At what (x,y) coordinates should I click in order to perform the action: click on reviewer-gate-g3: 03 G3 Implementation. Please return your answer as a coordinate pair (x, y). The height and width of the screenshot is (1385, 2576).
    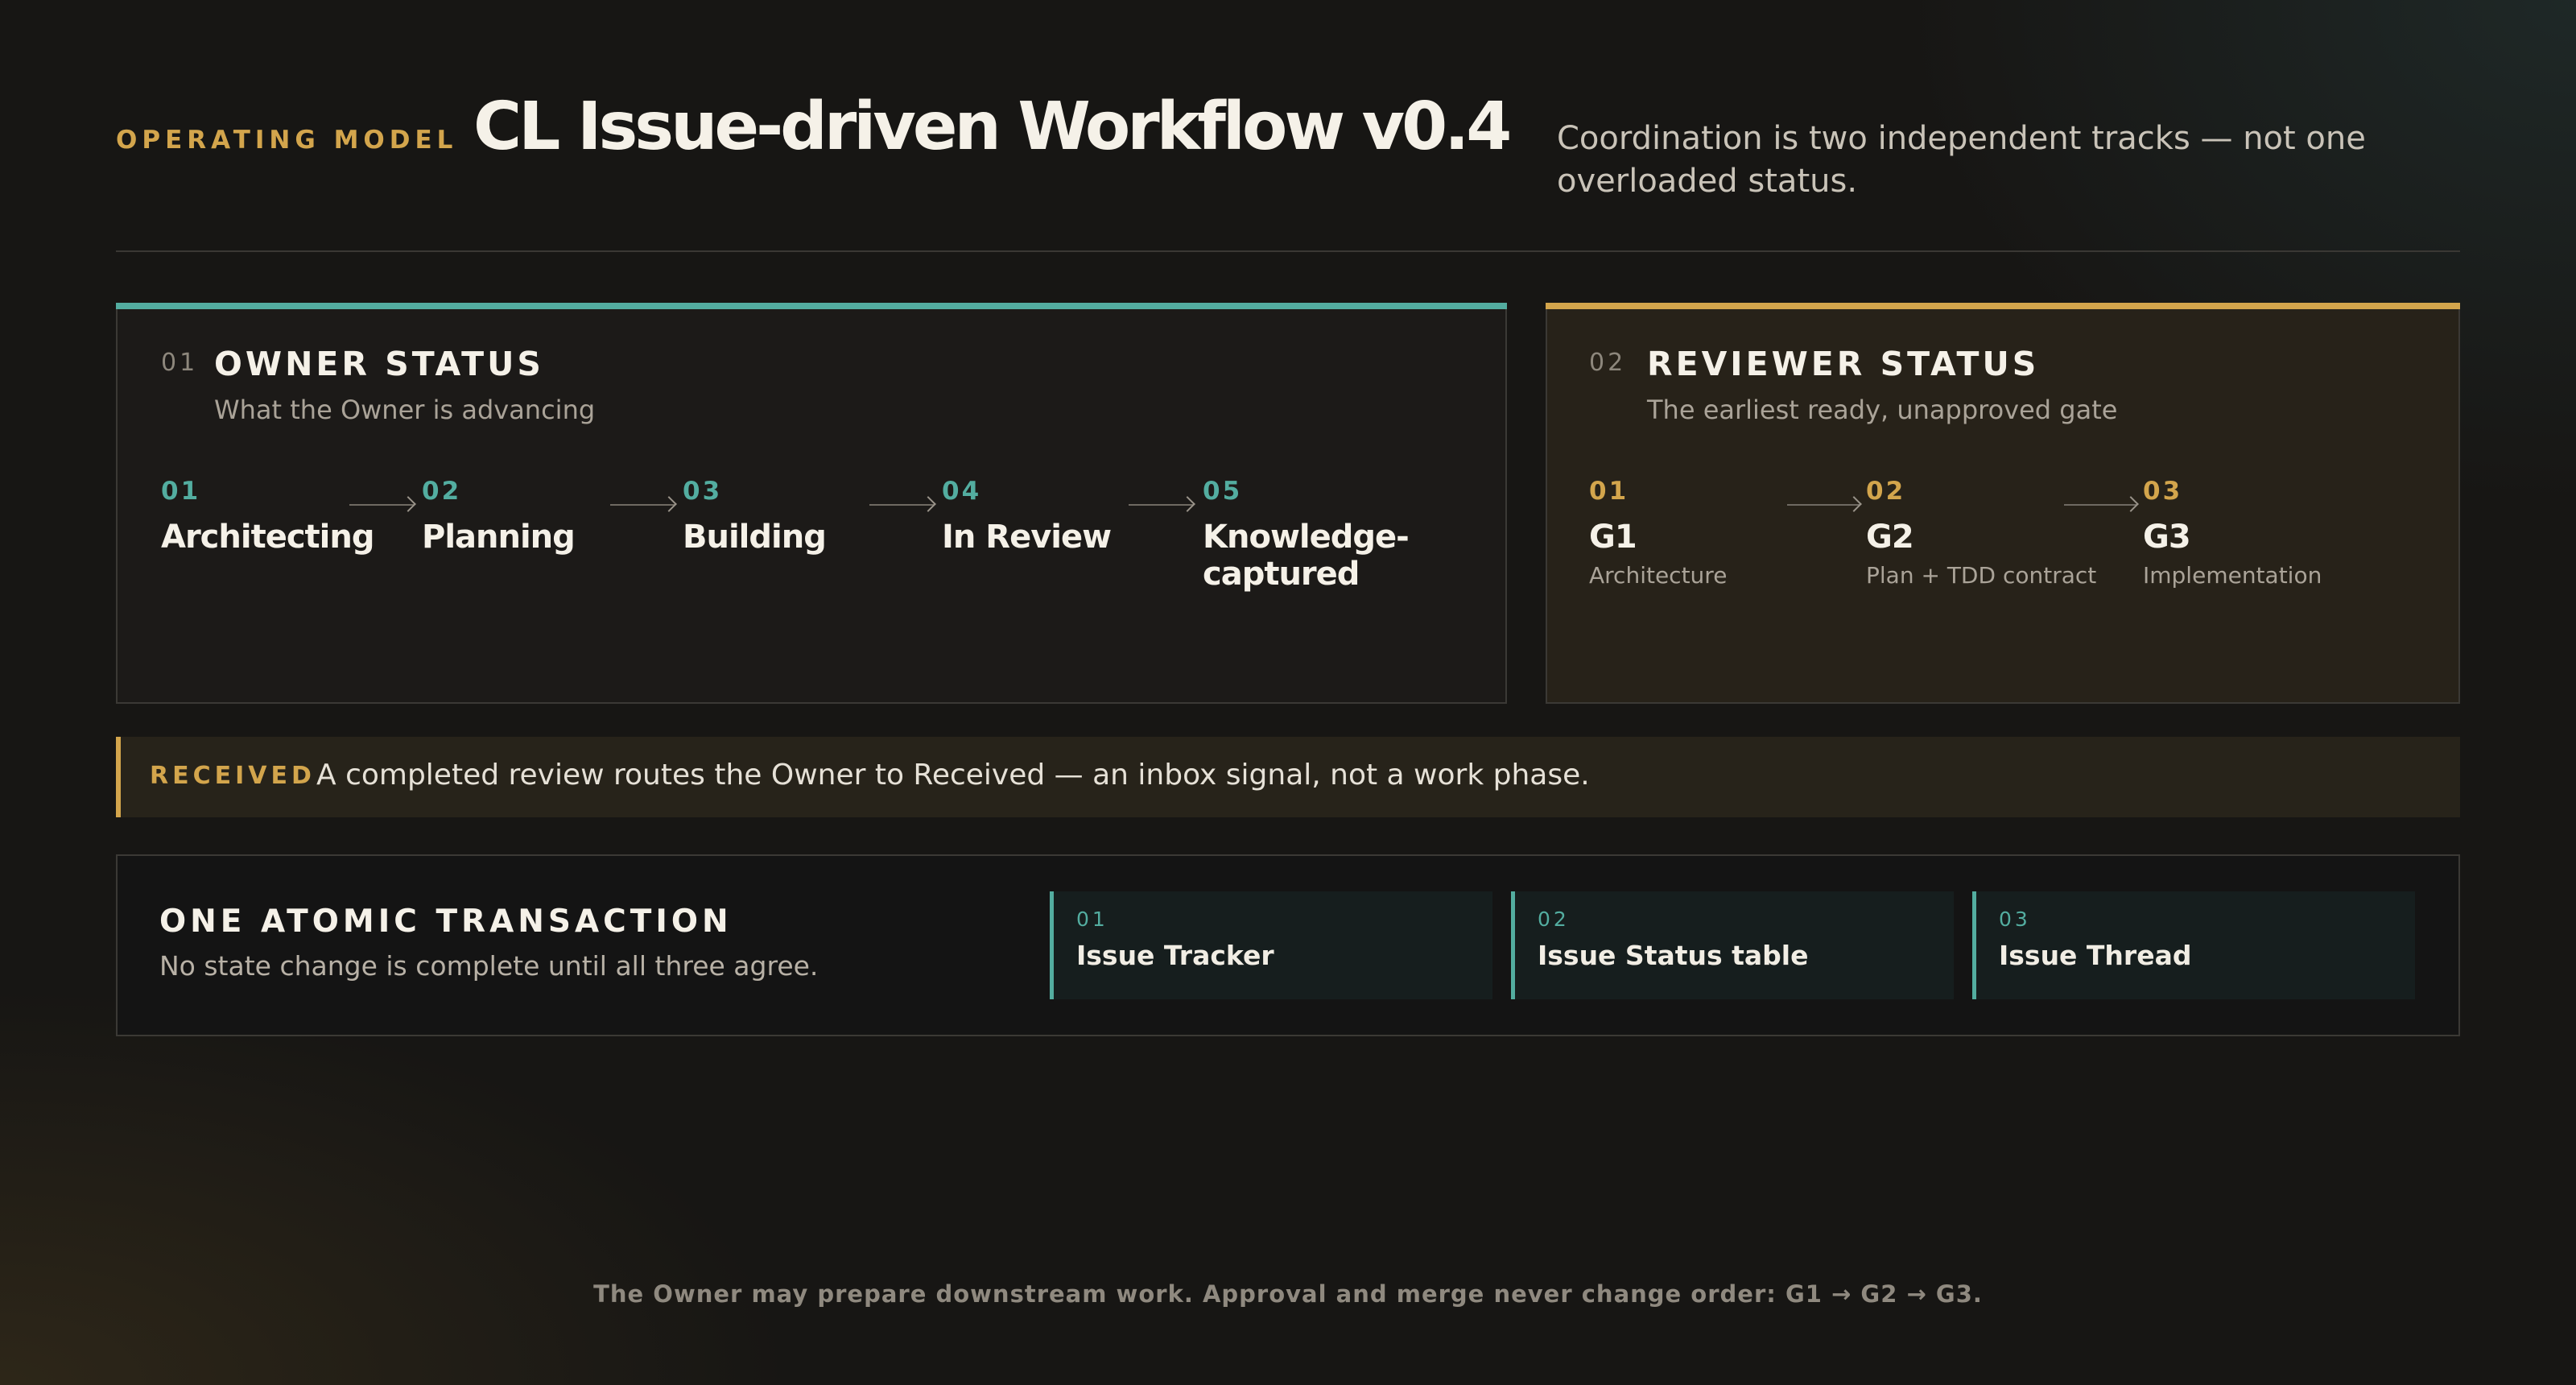
    Looking at the image, I should click on (2232, 533).